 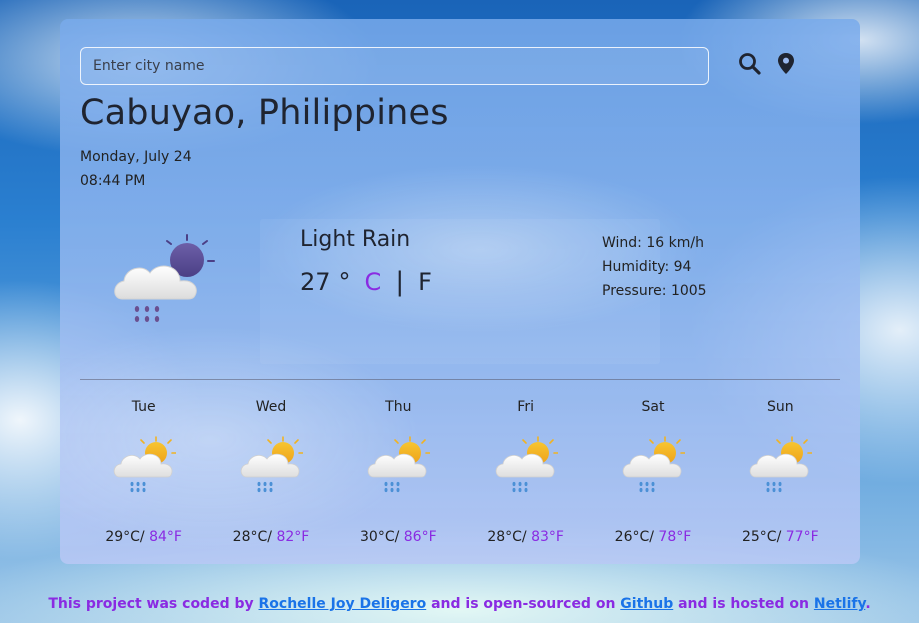 What do you see at coordinates (113, 181) in the screenshot?
I see `current-time: 08:44 PM` at bounding box center [113, 181].